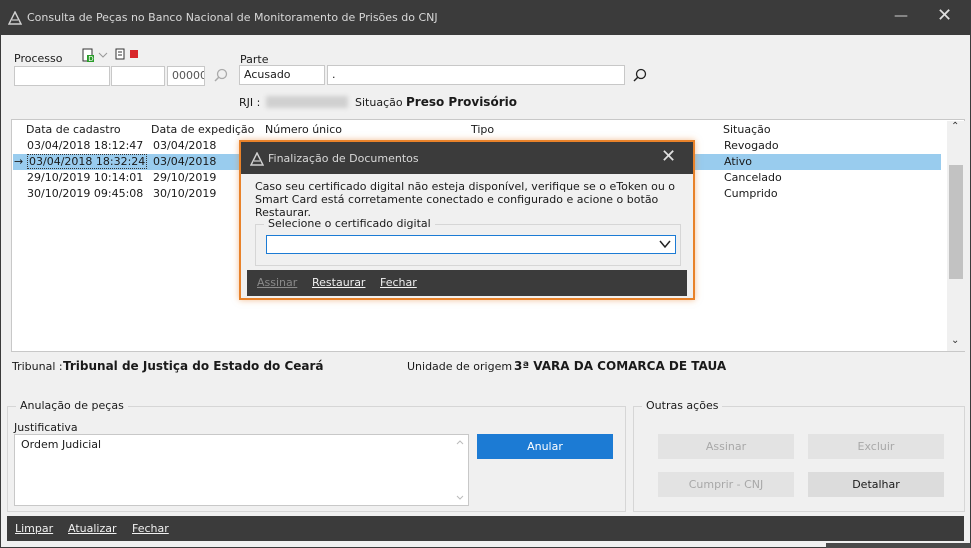 This screenshot has height=548, width=971. What do you see at coordinates (221, 75) in the screenshot?
I see `search-icon` at bounding box center [221, 75].